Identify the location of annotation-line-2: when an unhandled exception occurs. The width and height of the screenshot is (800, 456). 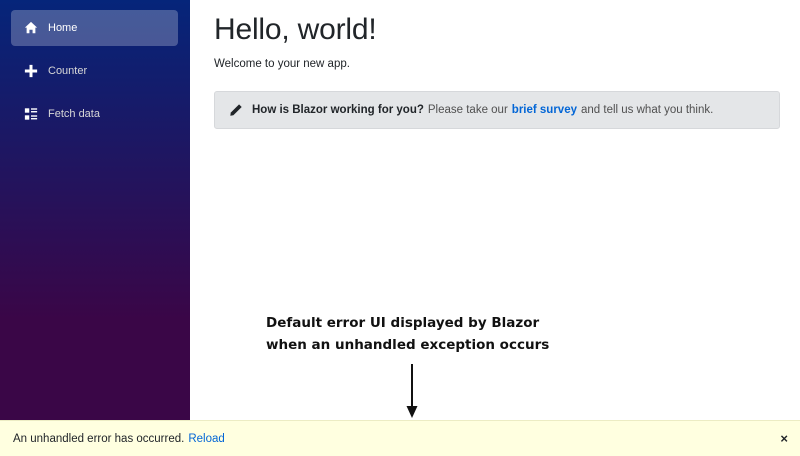
(408, 345).